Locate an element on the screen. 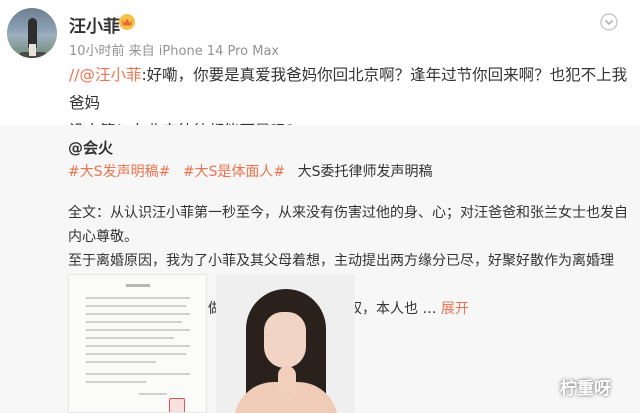 Image resolution: width=640 pixels, height=413 pixels. portrait-photo is located at coordinates (285, 343).